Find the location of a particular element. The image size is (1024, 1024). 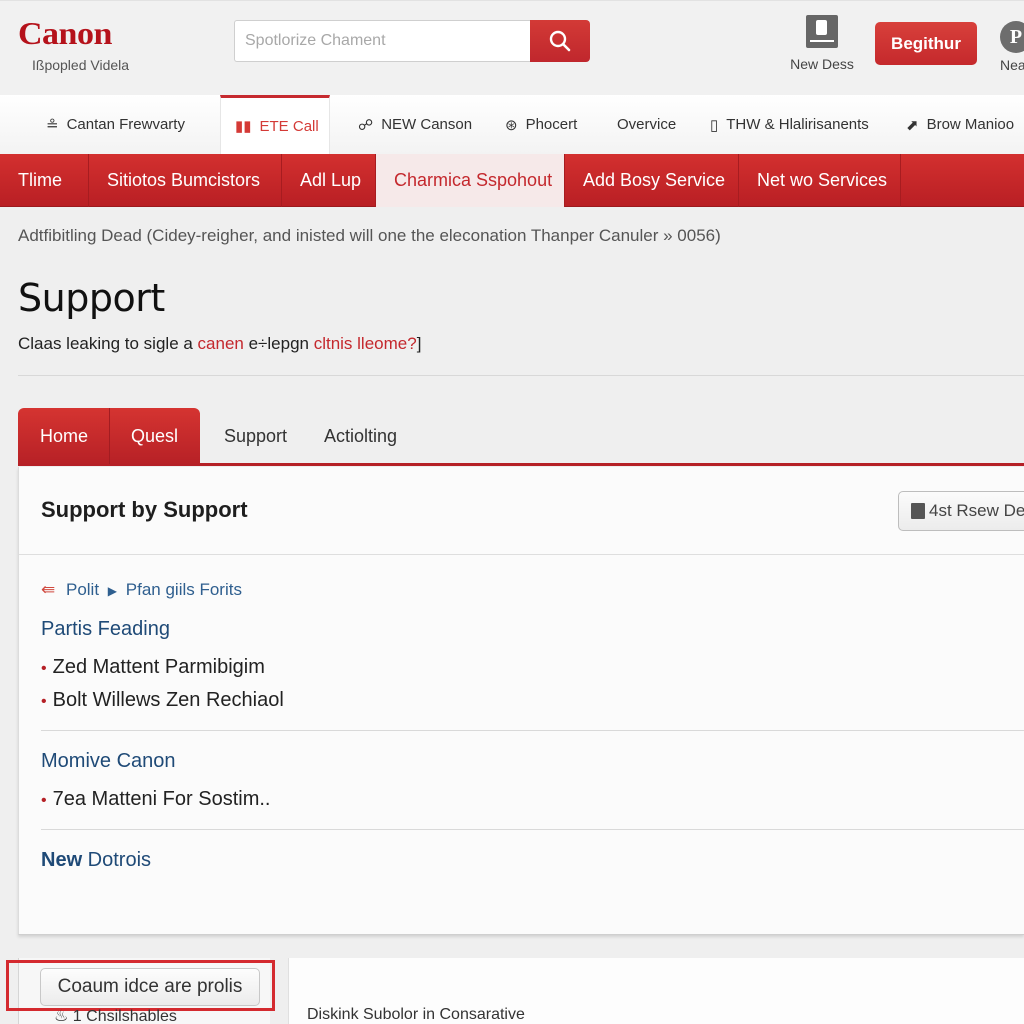

back-arrow-icon: ⇚ is located at coordinates (48, 589).